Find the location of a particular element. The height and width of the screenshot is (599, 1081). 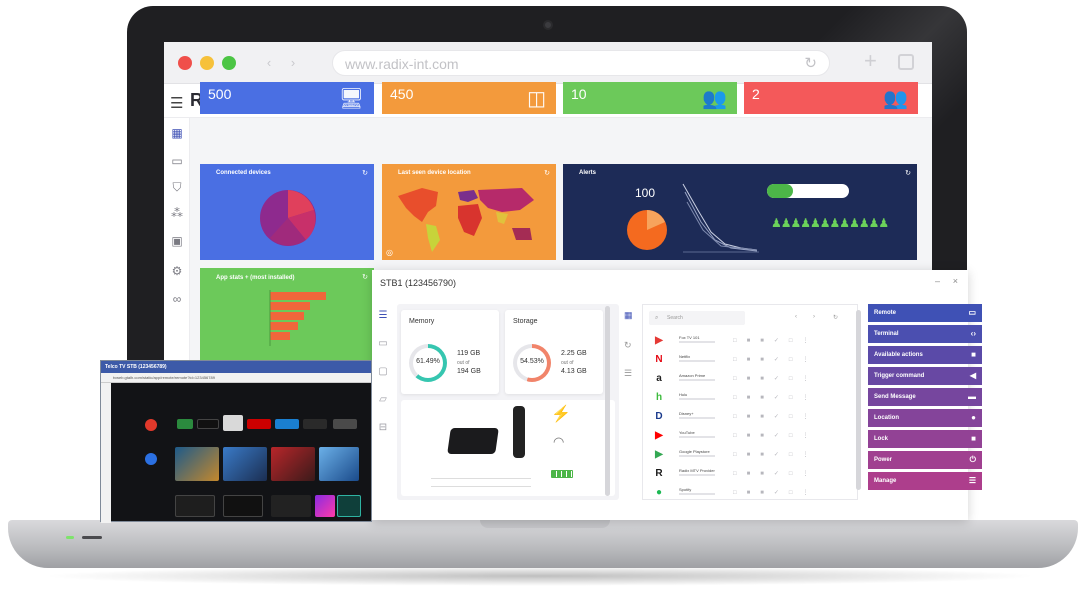

tv-window-title: Telco TV STB (123456789) is located at coordinates (236, 367).